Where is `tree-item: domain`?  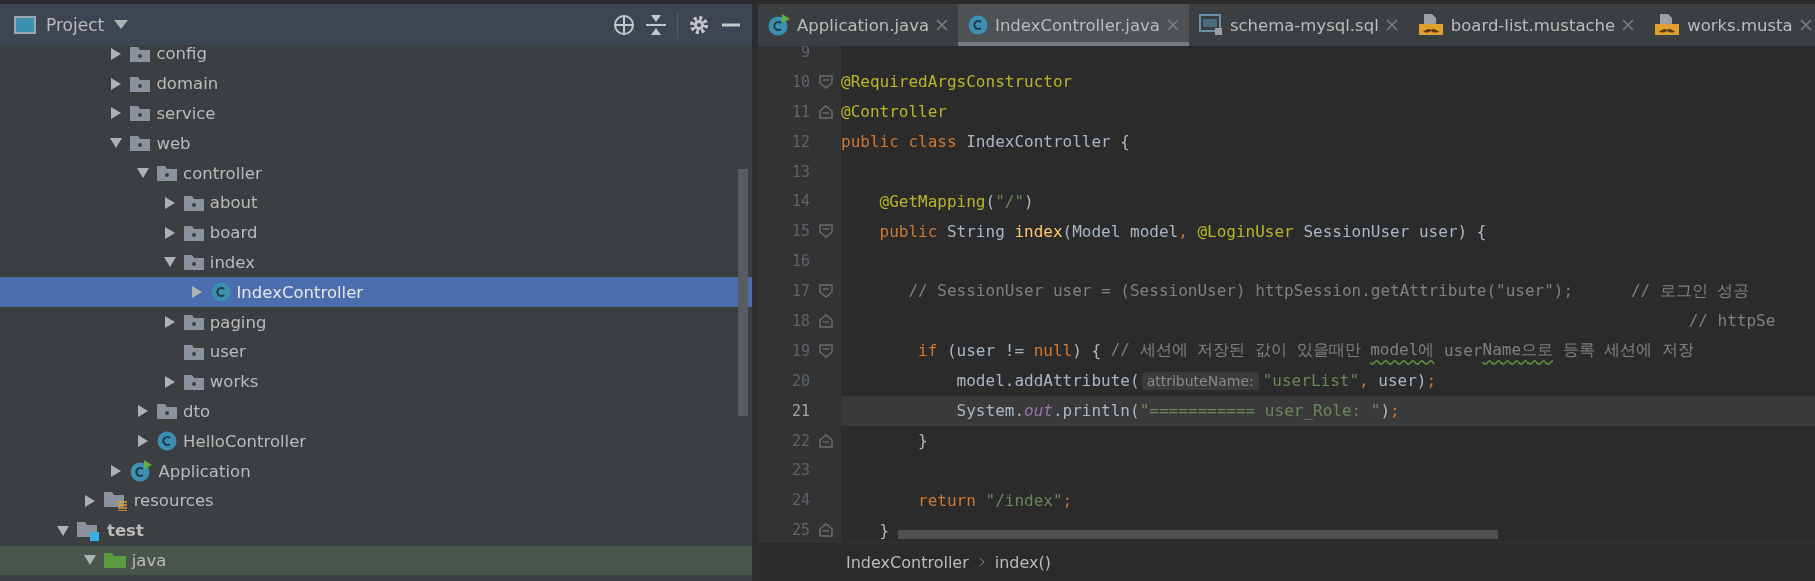 tree-item: domain is located at coordinates (376, 83).